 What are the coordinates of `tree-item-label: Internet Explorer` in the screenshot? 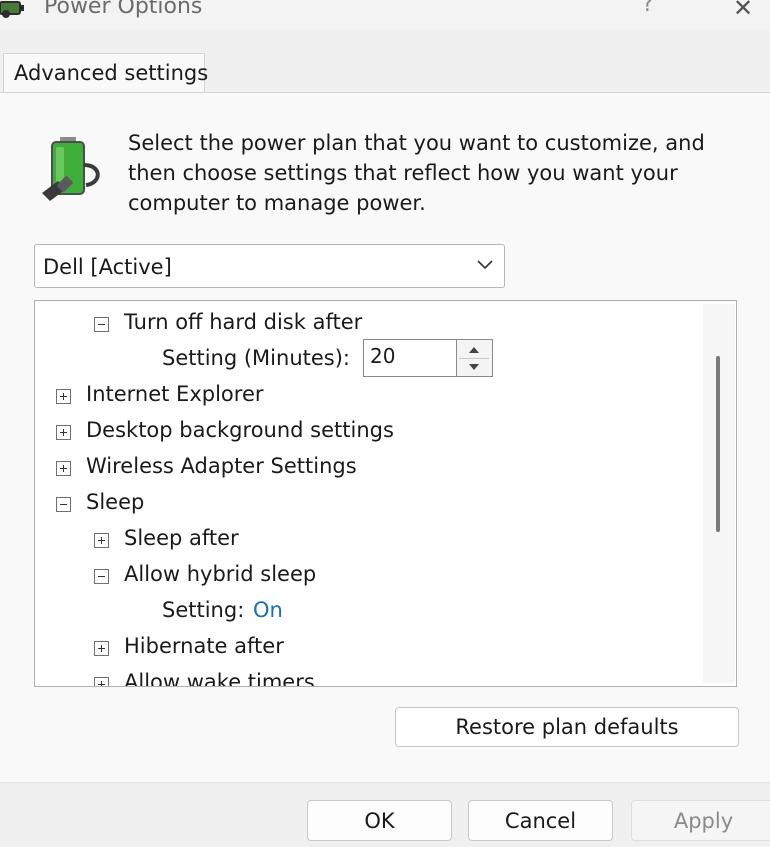 It's located at (175, 394).